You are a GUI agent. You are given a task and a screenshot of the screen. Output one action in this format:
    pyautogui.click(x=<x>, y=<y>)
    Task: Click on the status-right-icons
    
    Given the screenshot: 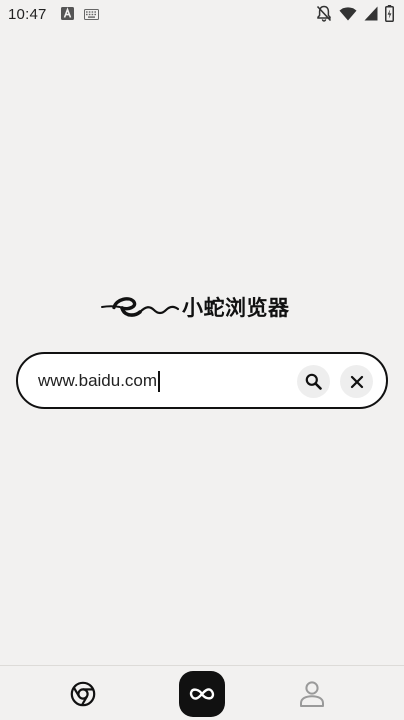 What is the action you would take?
    pyautogui.click(x=355, y=13)
    